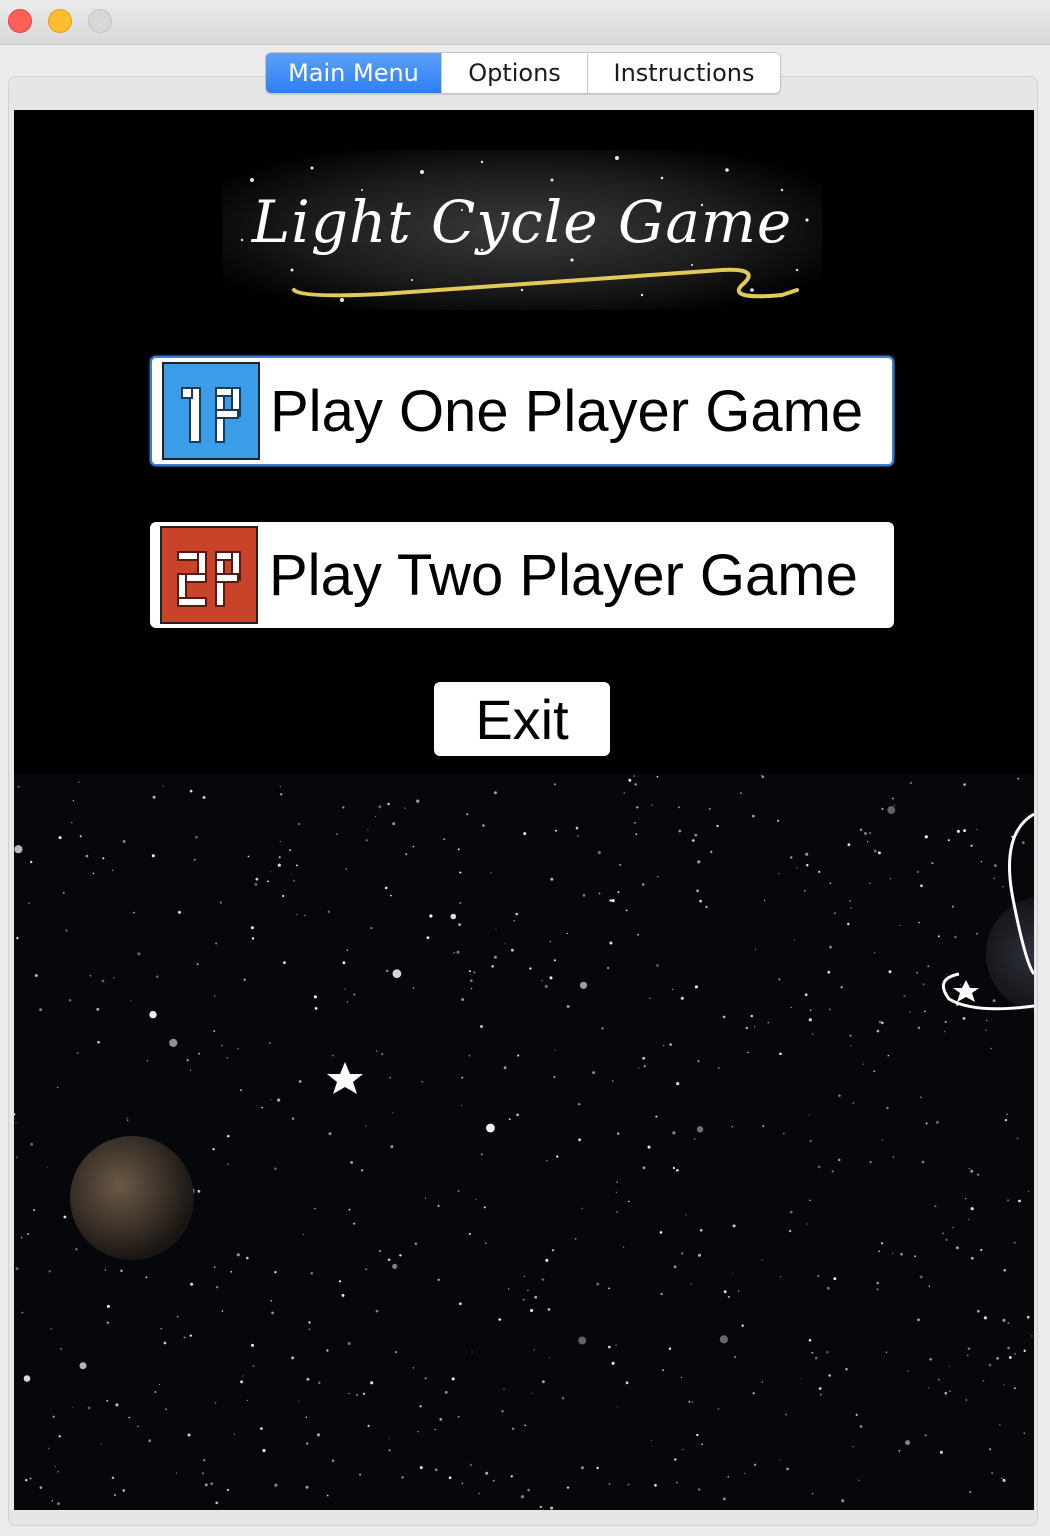  What do you see at coordinates (515, 73) in the screenshot?
I see `tab-options: Options` at bounding box center [515, 73].